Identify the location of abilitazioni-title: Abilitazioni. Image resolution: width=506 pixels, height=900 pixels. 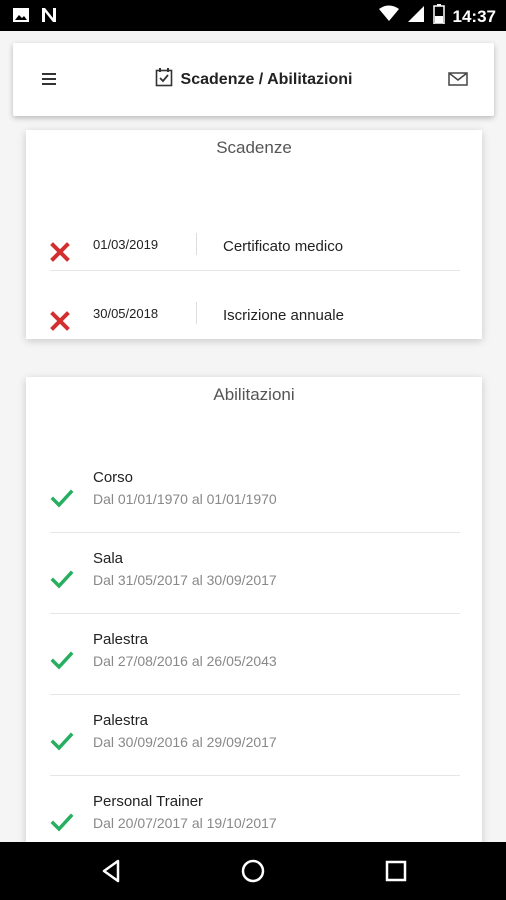
(254, 394).